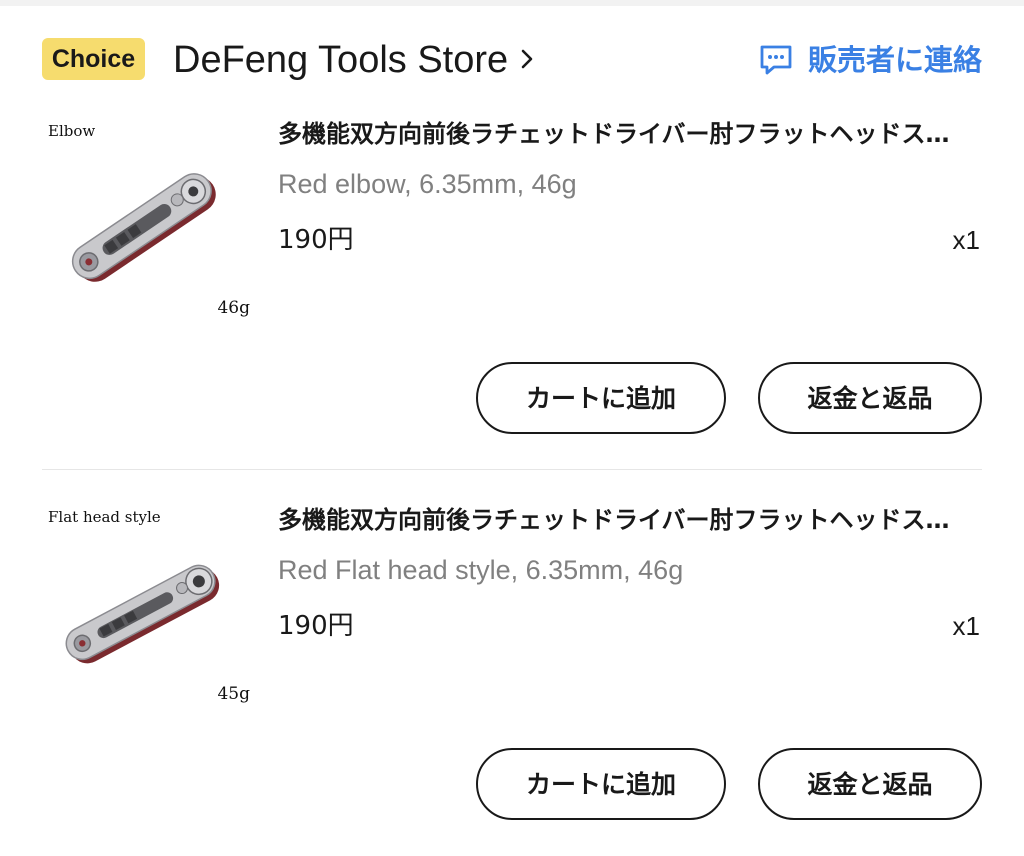 The image size is (1024, 856). I want to click on product-variant: Red elbow, 6.35mm, 46g, so click(427, 184).